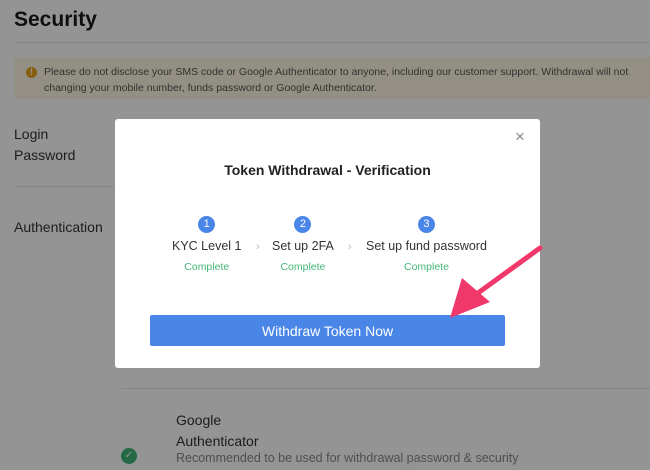 This screenshot has height=470, width=650. Describe the element at coordinates (327, 170) in the screenshot. I see `modal-title: Token Withdrawal - Verification` at that location.